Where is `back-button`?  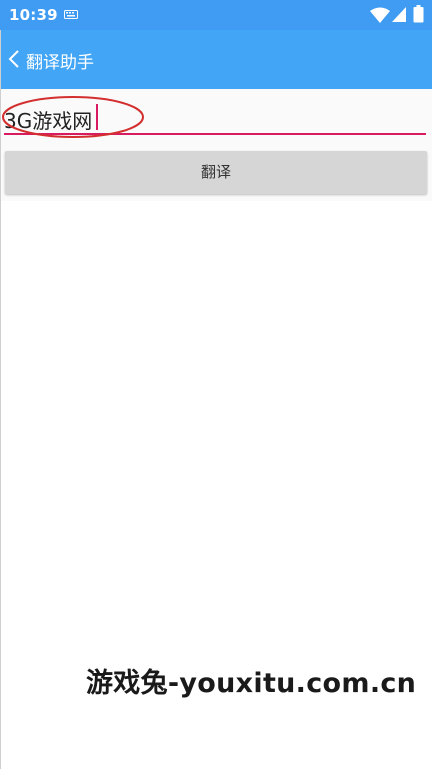
back-button is located at coordinates (13, 59).